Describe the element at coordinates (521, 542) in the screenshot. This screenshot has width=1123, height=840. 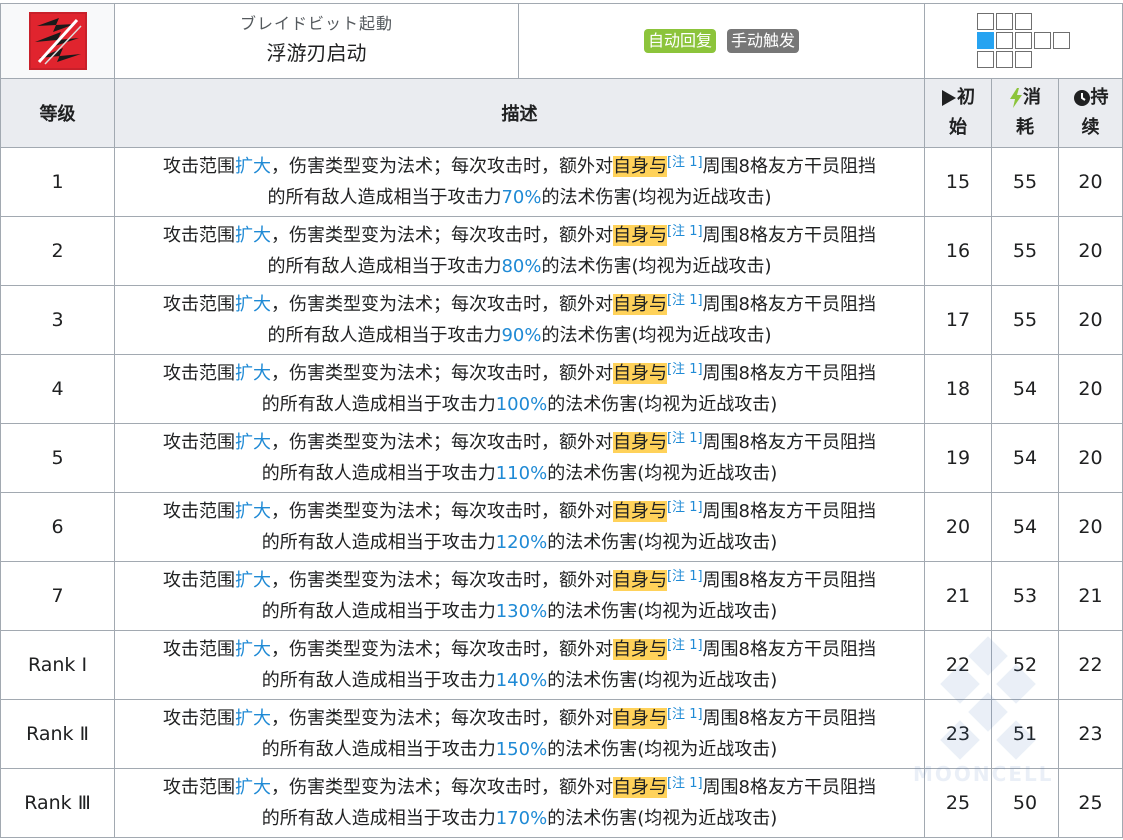
I see `damage-percent: 120%` at that location.